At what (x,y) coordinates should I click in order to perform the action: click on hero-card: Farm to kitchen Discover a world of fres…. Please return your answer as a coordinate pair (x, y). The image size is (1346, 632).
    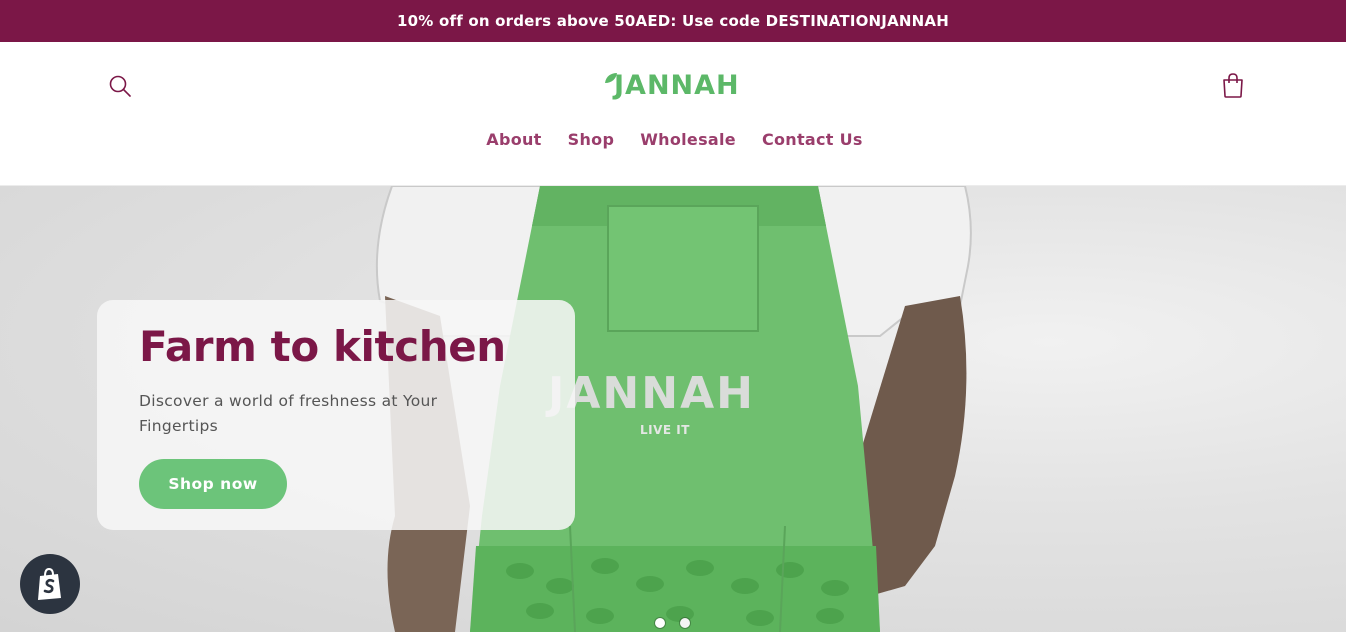
    Looking at the image, I should click on (336, 415).